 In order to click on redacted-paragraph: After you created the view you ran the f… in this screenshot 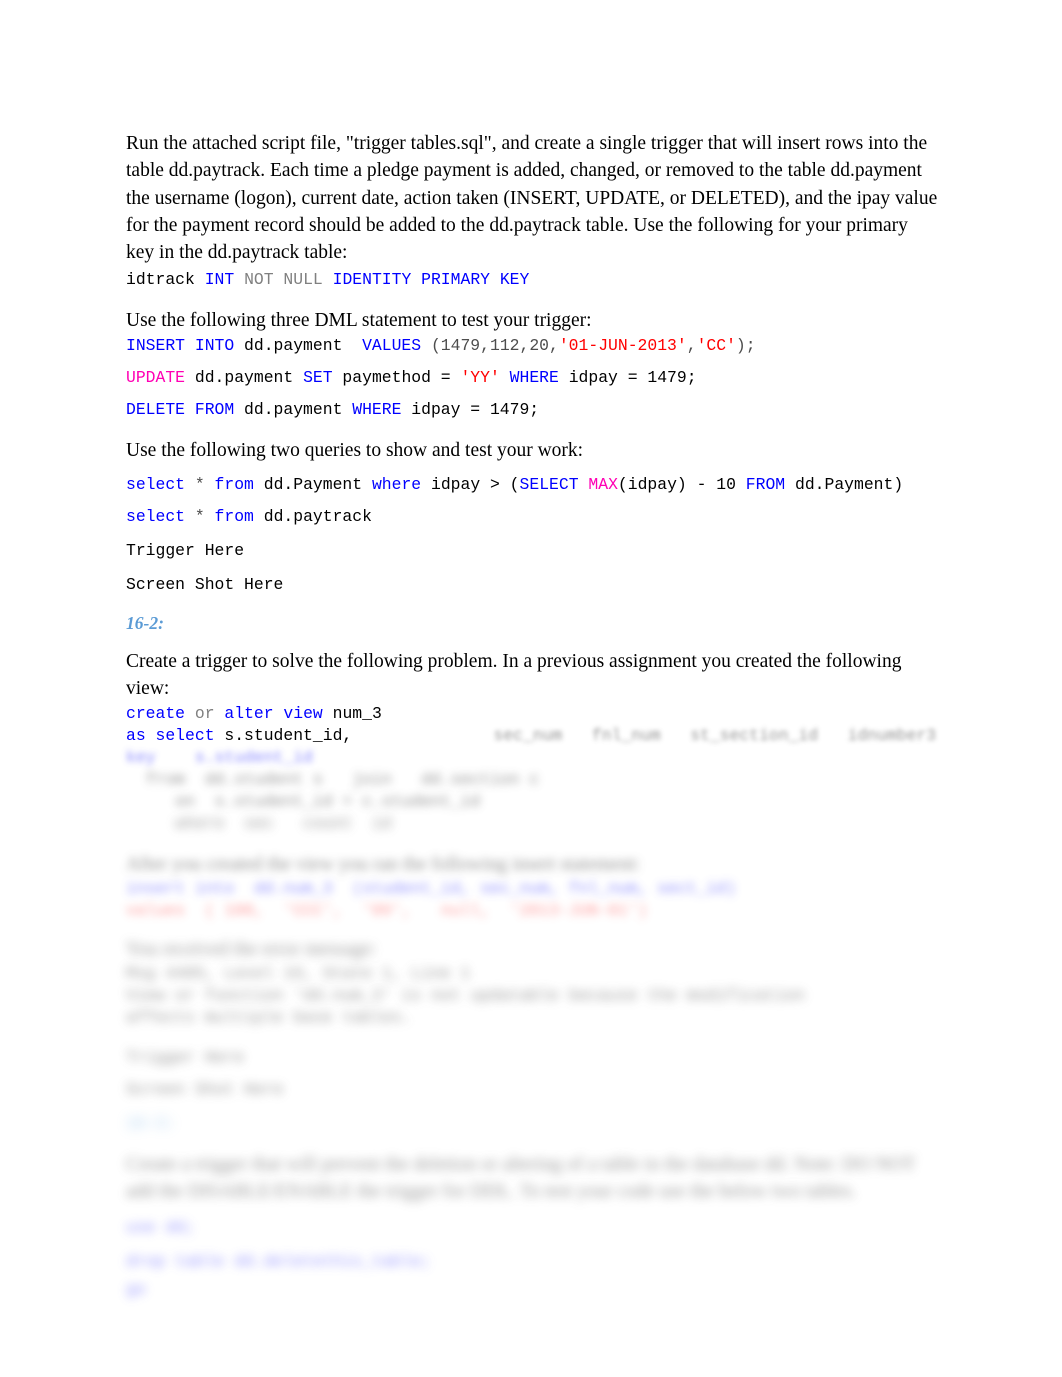, I will do `click(383, 864)`.